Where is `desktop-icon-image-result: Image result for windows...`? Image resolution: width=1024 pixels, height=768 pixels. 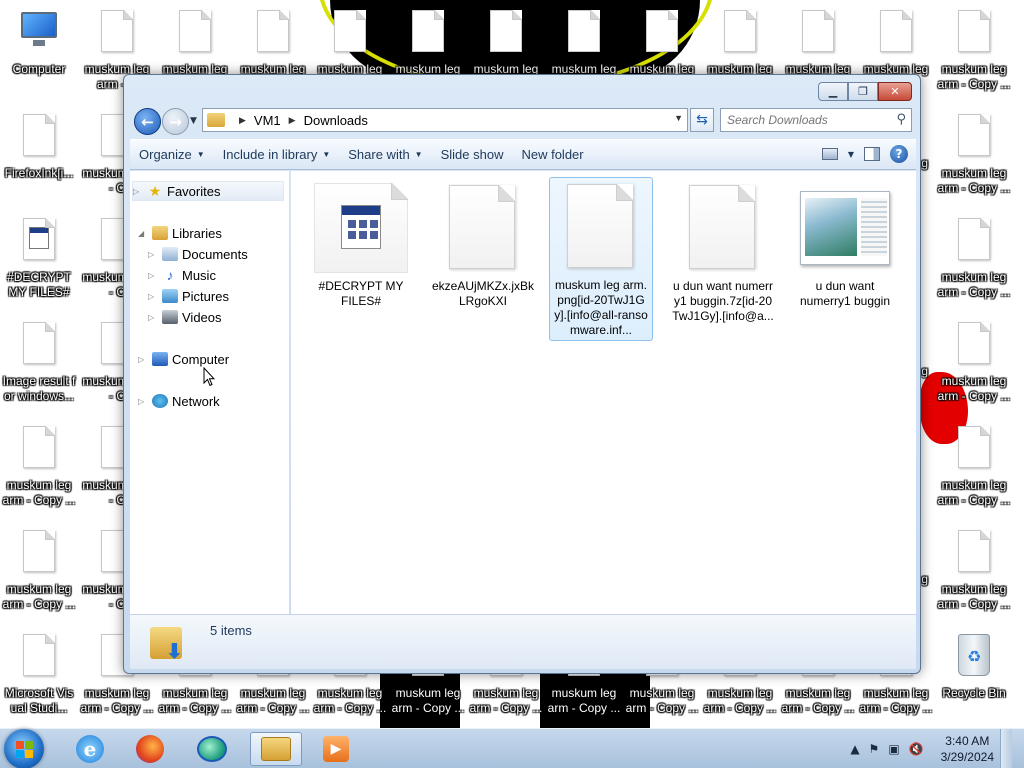 desktop-icon-image-result: Image result for windows... is located at coordinates (39, 362).